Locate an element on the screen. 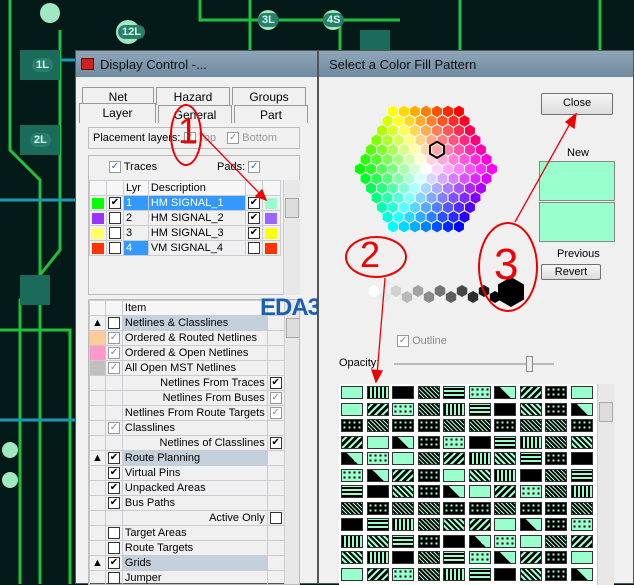 Image resolution: width=634 pixels, height=585 pixels. layer-color-swatch is located at coordinates (98, 203).